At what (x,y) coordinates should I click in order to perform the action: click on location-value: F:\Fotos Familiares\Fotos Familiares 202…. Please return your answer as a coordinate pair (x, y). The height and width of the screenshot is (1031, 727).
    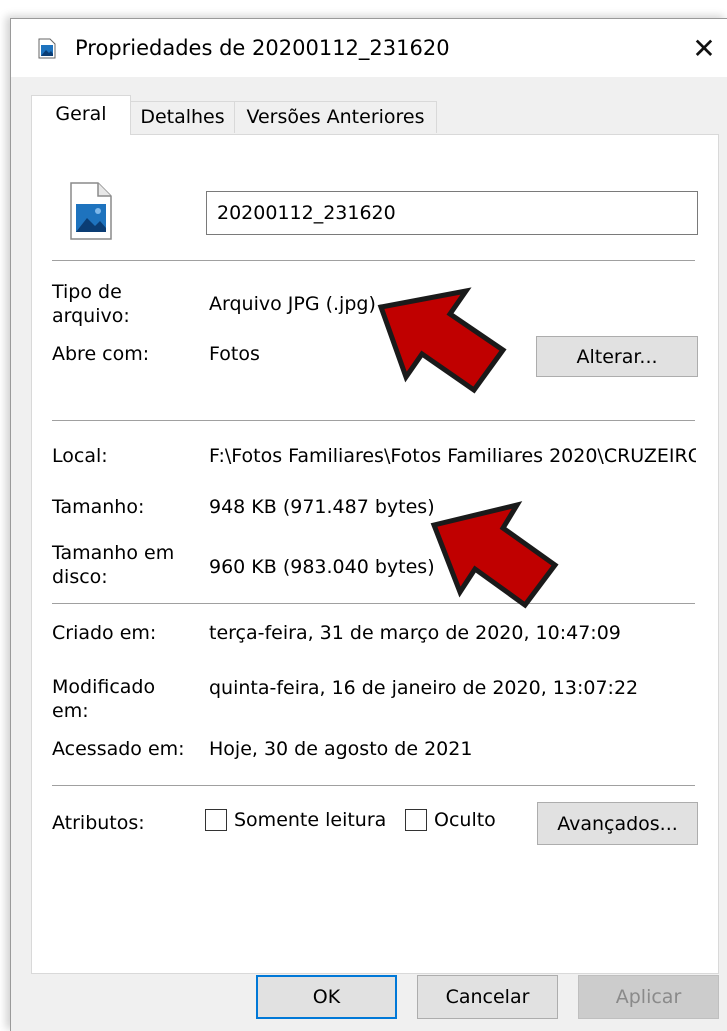
    Looking at the image, I should click on (452, 456).